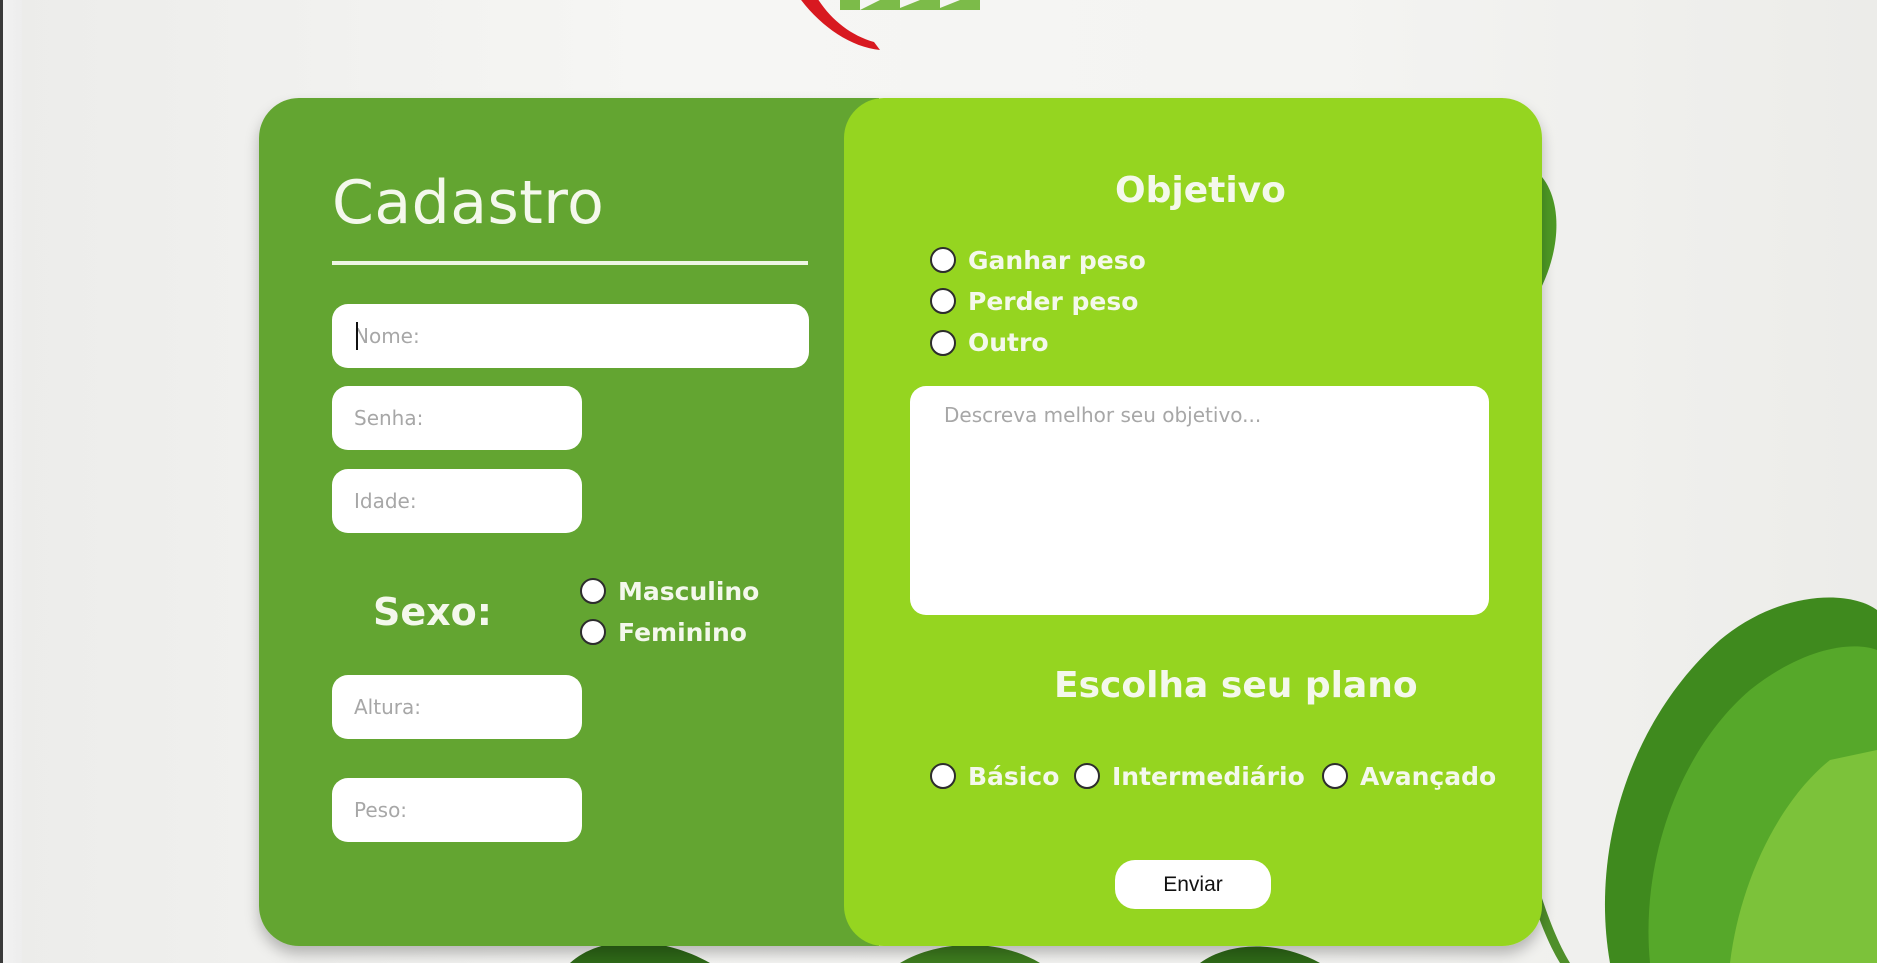 This screenshot has height=963, width=1877. Describe the element at coordinates (457, 810) in the screenshot. I see `weight-input` at that location.